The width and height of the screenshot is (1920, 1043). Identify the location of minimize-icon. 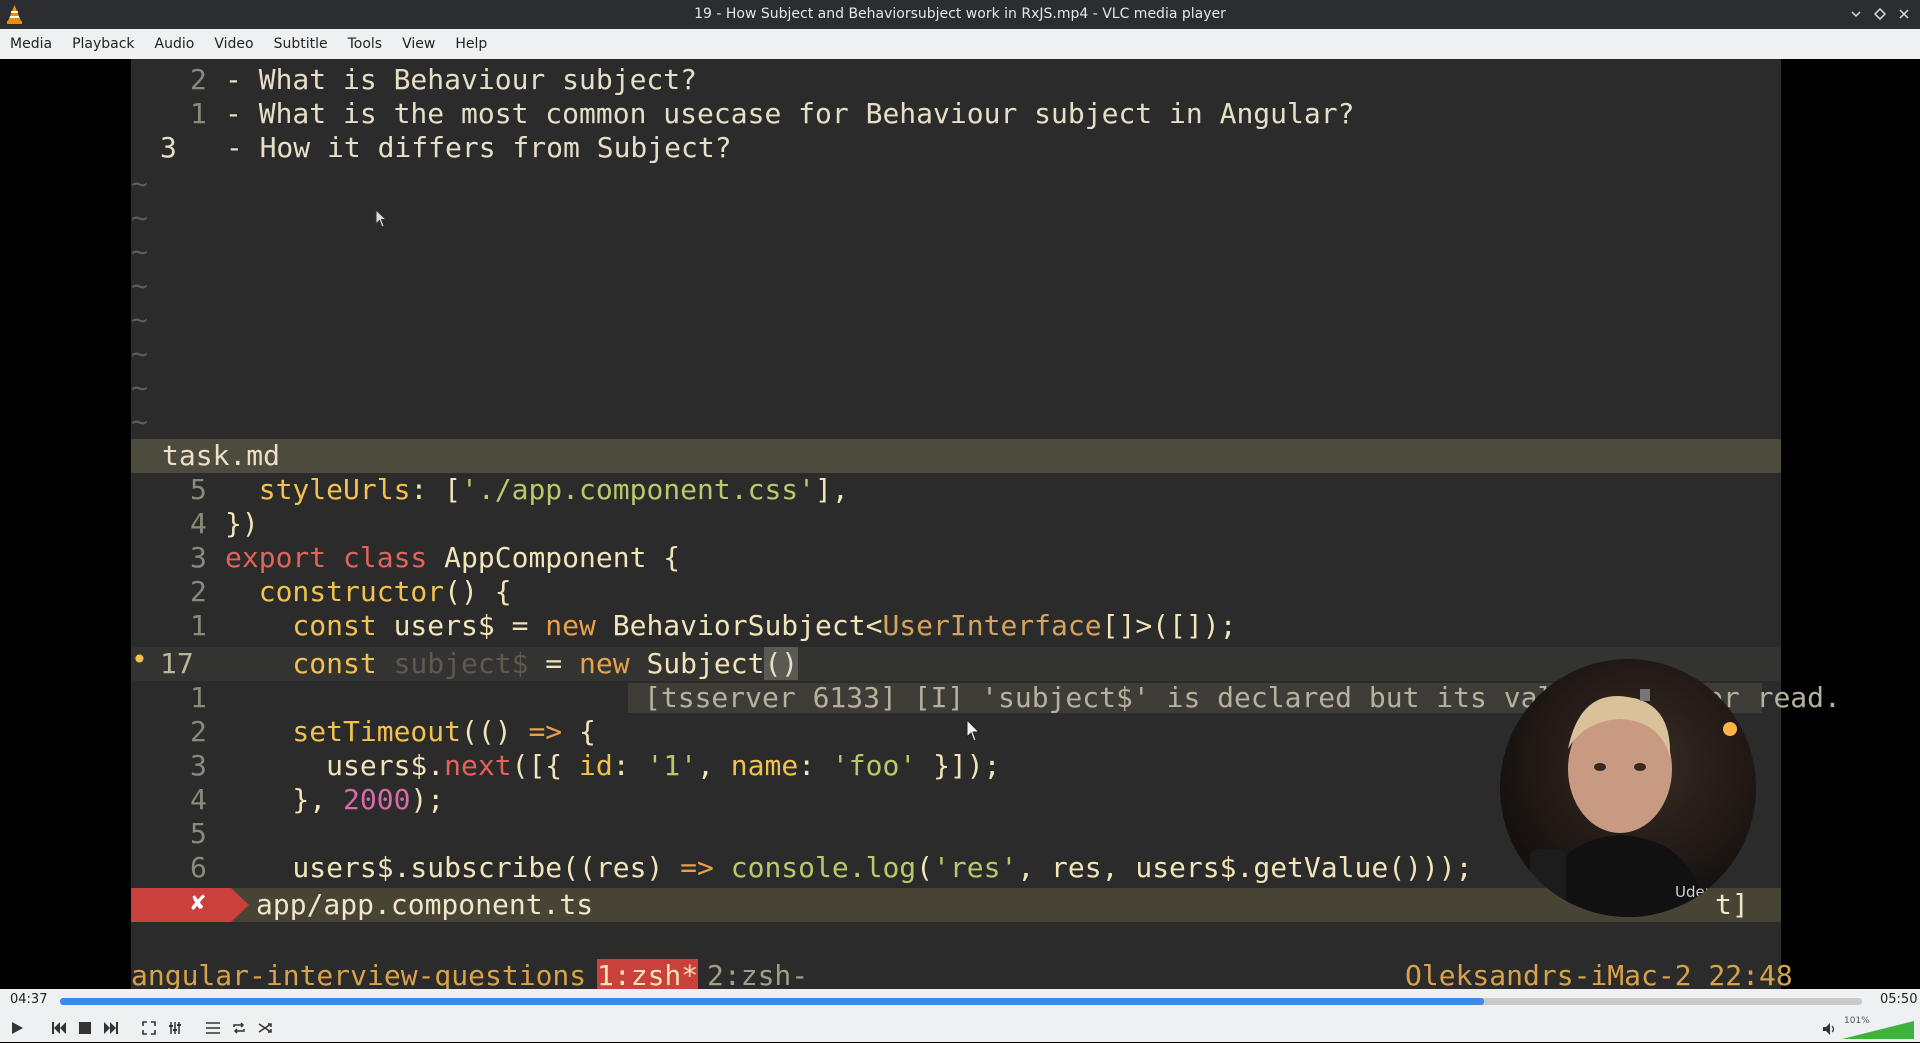
(1856, 14).